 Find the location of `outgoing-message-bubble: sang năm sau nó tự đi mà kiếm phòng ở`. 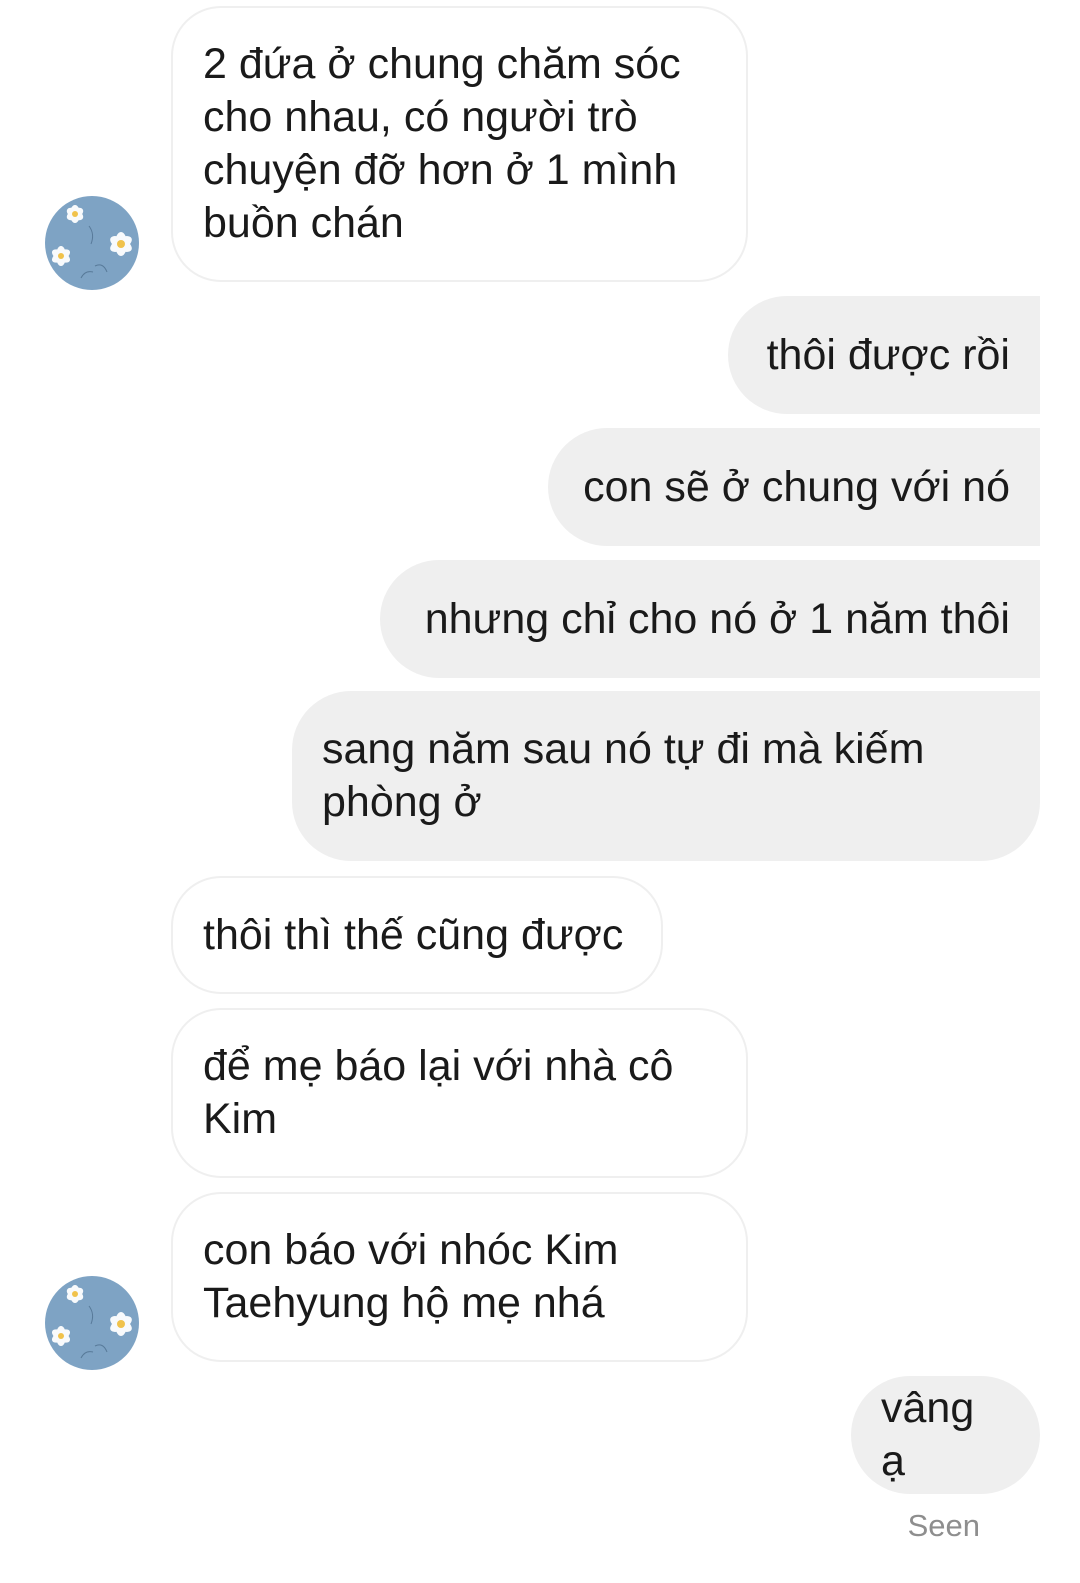

outgoing-message-bubble: sang năm sau nó tự đi mà kiếm phòng ở is located at coordinates (666, 776).